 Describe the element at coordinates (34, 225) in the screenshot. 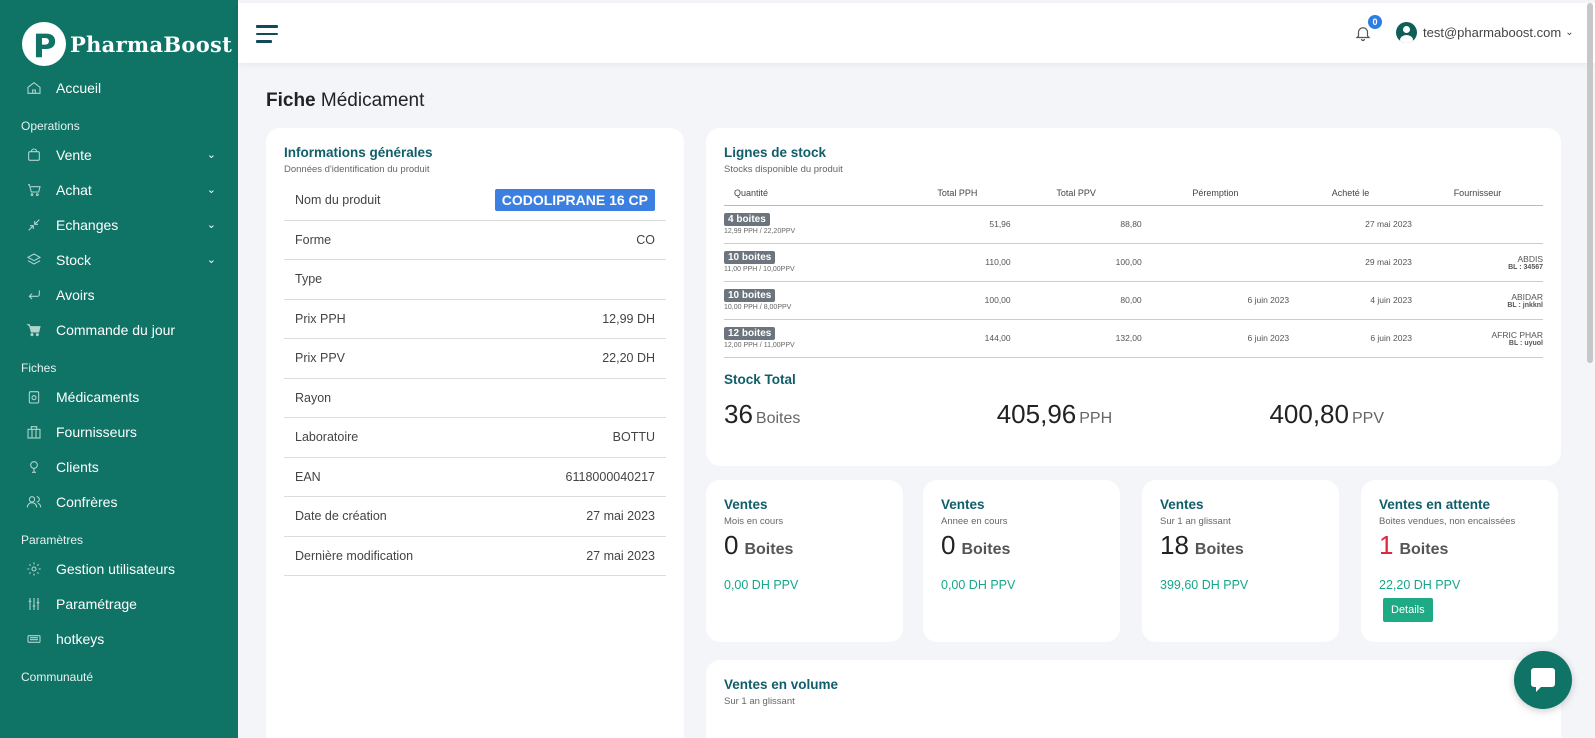

I see `exchange-icon` at that location.